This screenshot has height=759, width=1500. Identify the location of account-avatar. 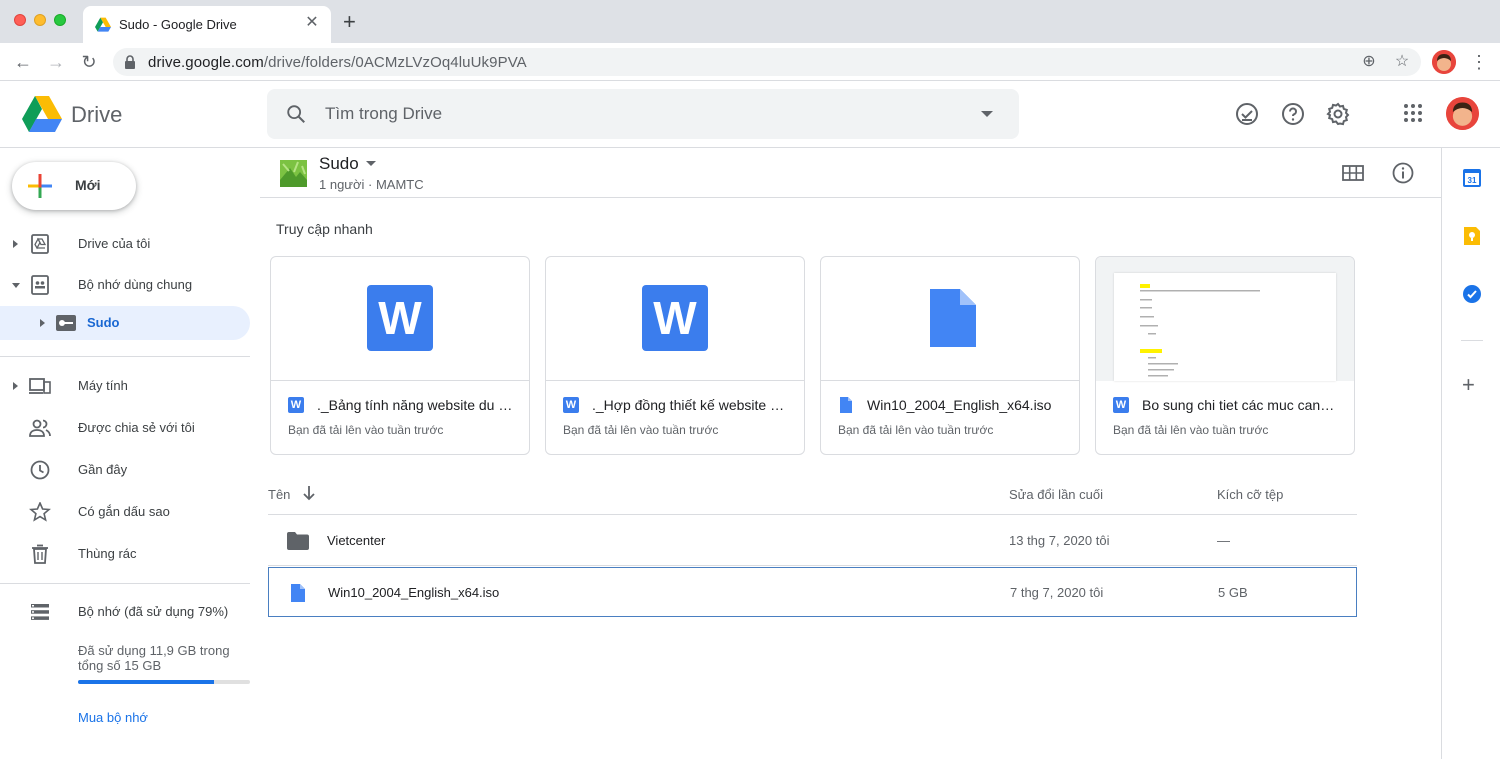
(1462, 113).